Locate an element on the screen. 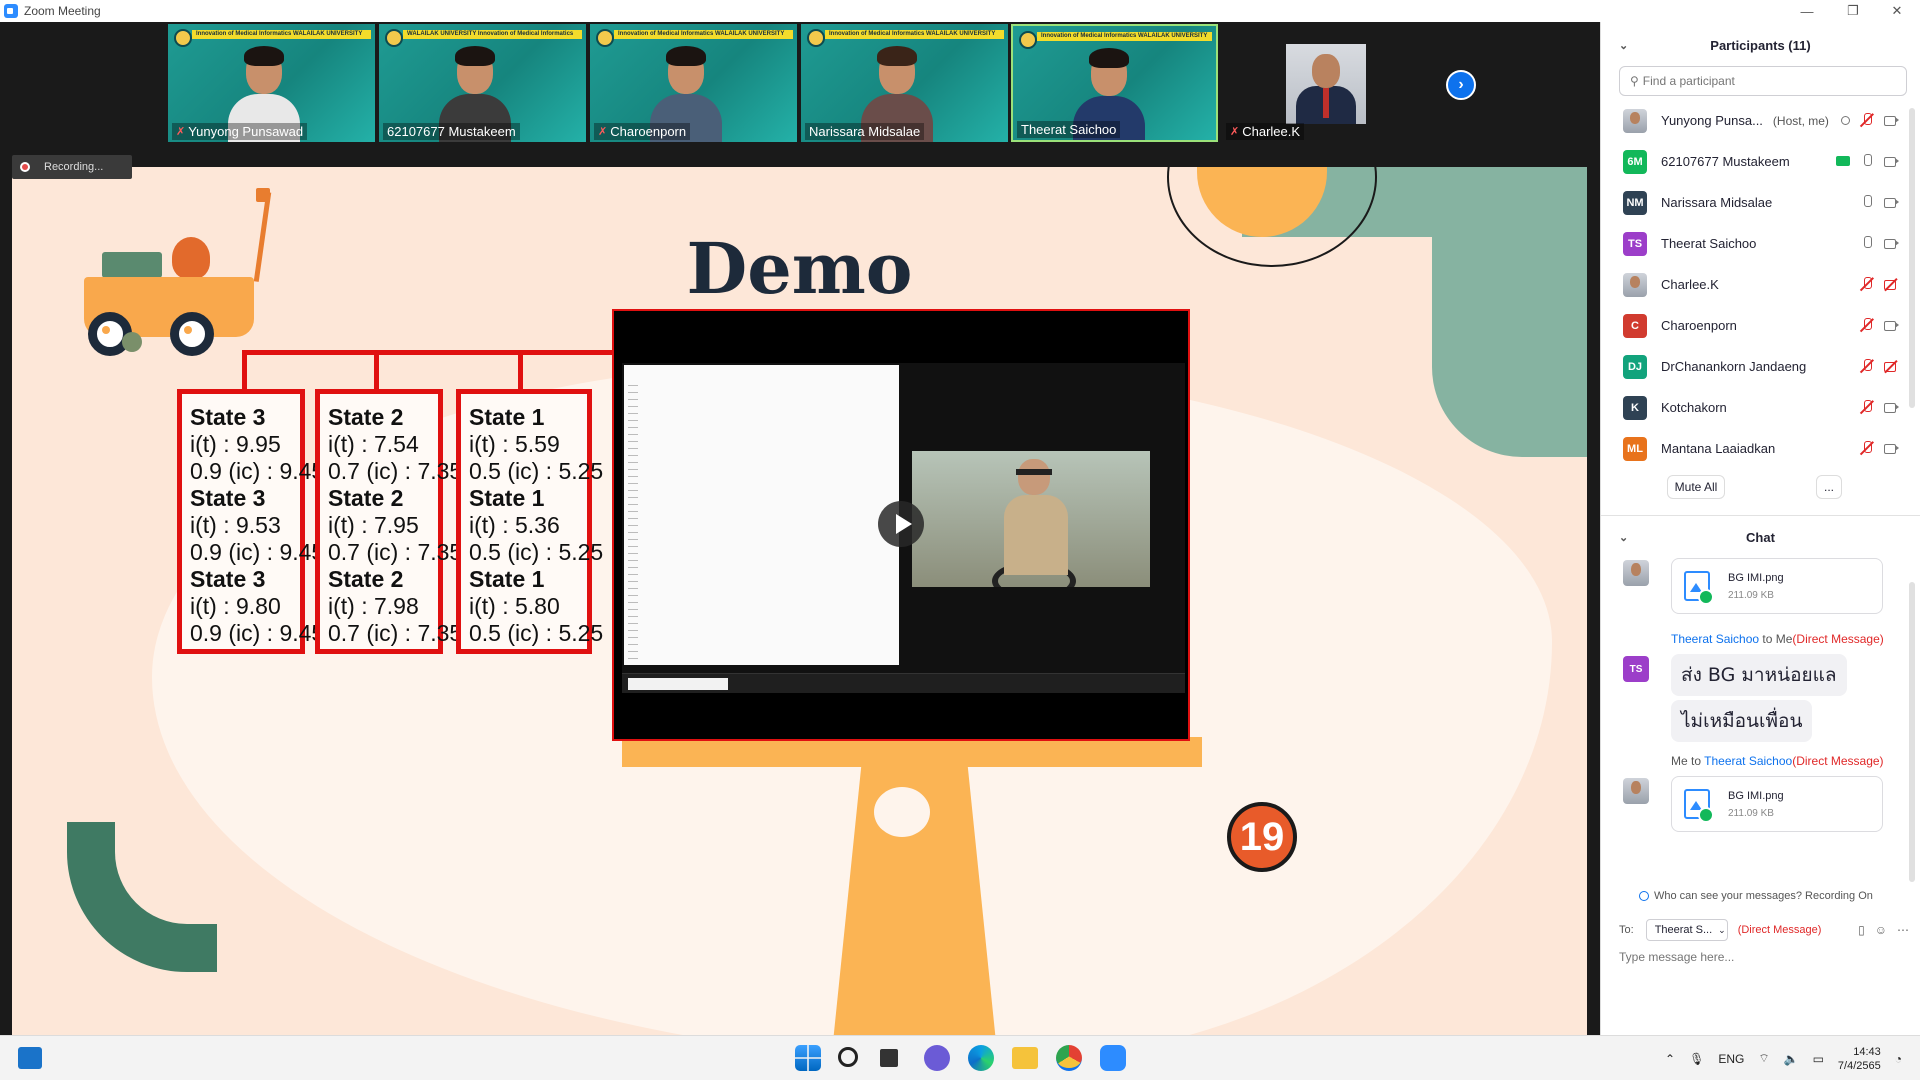 This screenshot has width=1920, height=1080. participant-row: Charlee.K is located at coordinates (1760, 284).